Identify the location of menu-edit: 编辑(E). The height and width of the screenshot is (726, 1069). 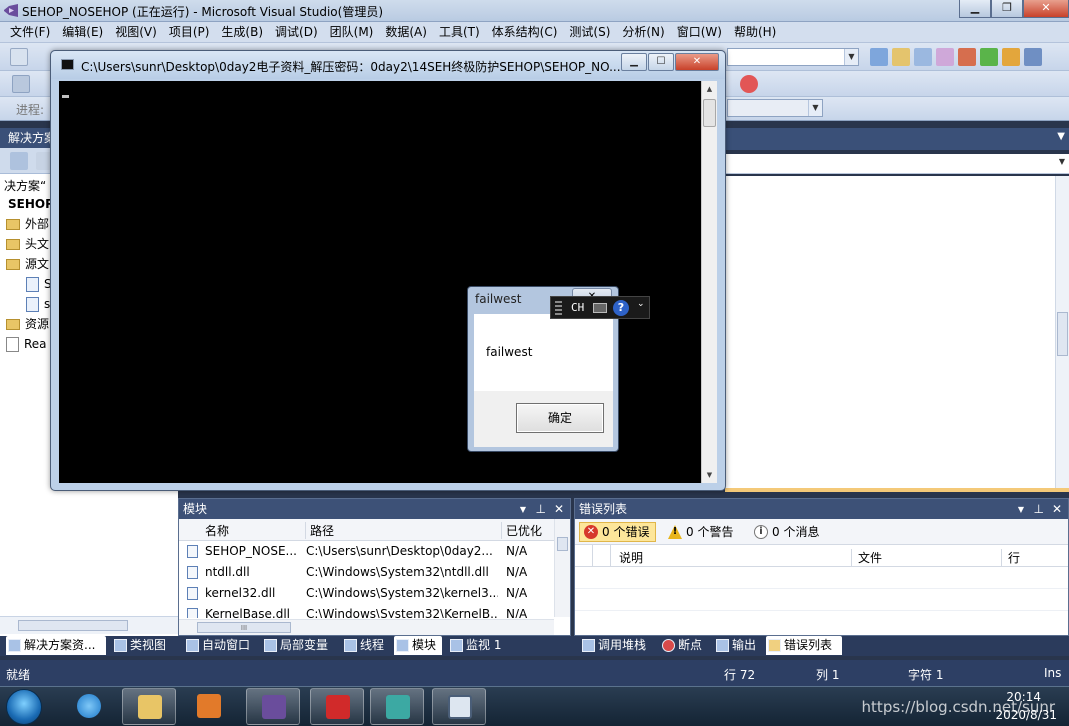
(82, 32).